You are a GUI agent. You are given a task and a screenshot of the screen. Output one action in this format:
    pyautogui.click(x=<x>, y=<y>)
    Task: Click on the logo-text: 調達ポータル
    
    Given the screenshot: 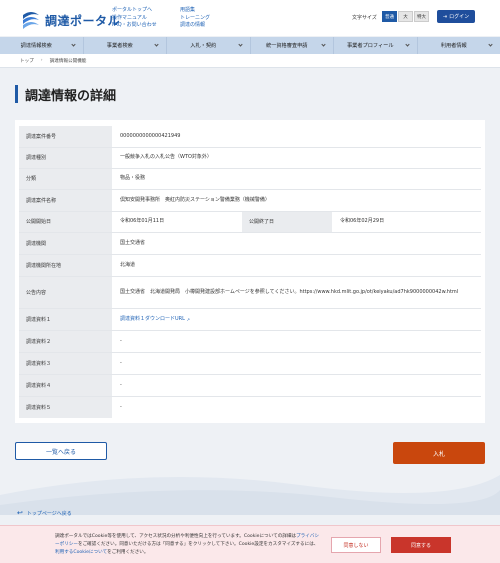 What is the action you would take?
    pyautogui.click(x=83, y=20)
    